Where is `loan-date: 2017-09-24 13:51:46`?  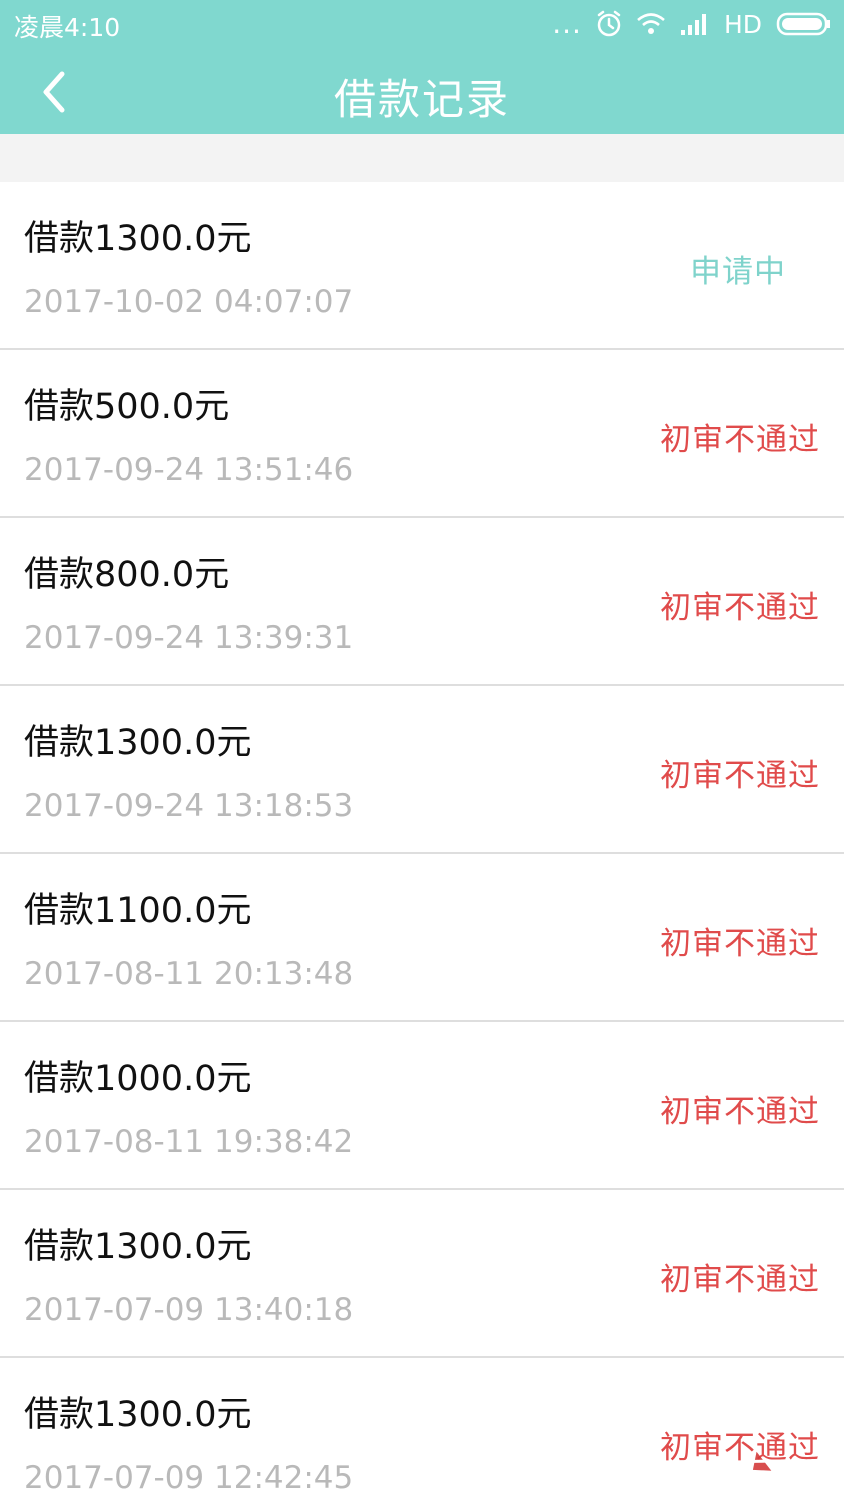 loan-date: 2017-09-24 13:51:46 is located at coordinates (189, 470).